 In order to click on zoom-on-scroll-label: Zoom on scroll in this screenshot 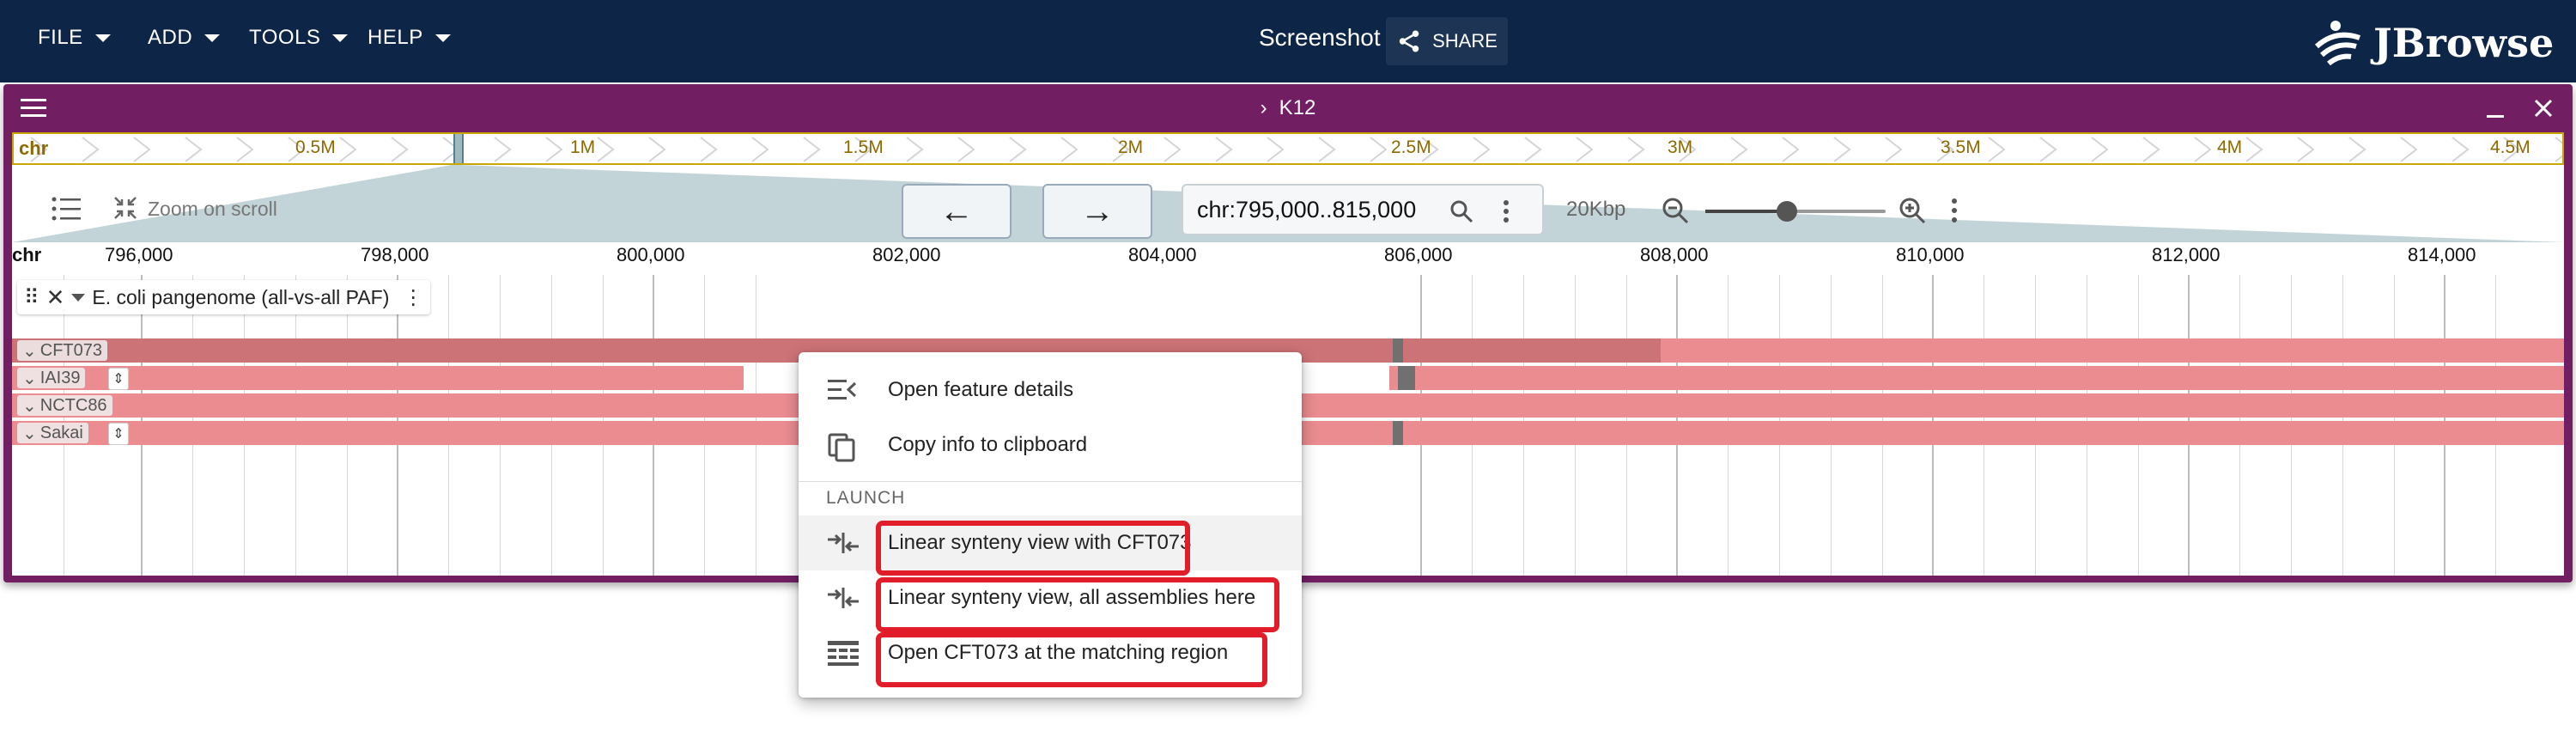, I will do `click(213, 209)`.